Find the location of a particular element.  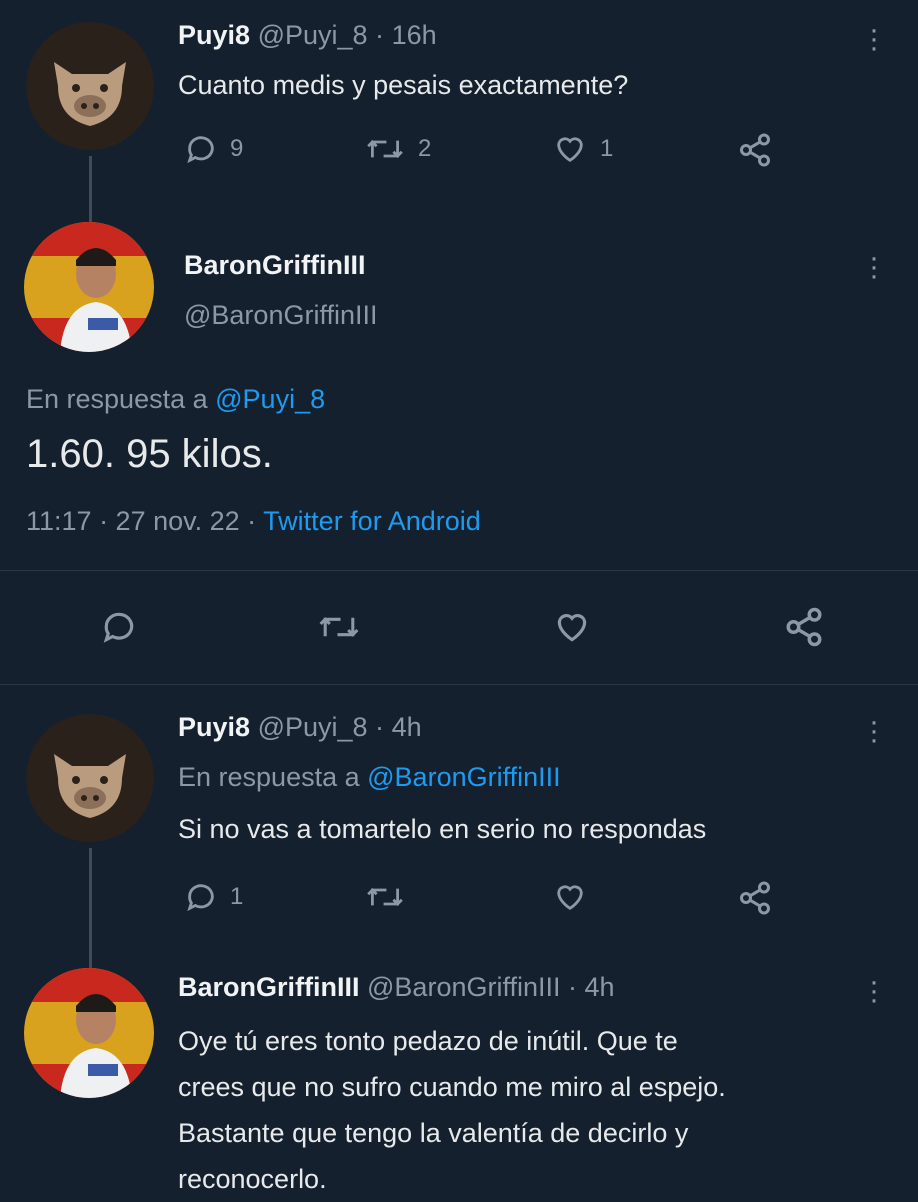

retweet-button: 2 is located at coordinates (397, 149).